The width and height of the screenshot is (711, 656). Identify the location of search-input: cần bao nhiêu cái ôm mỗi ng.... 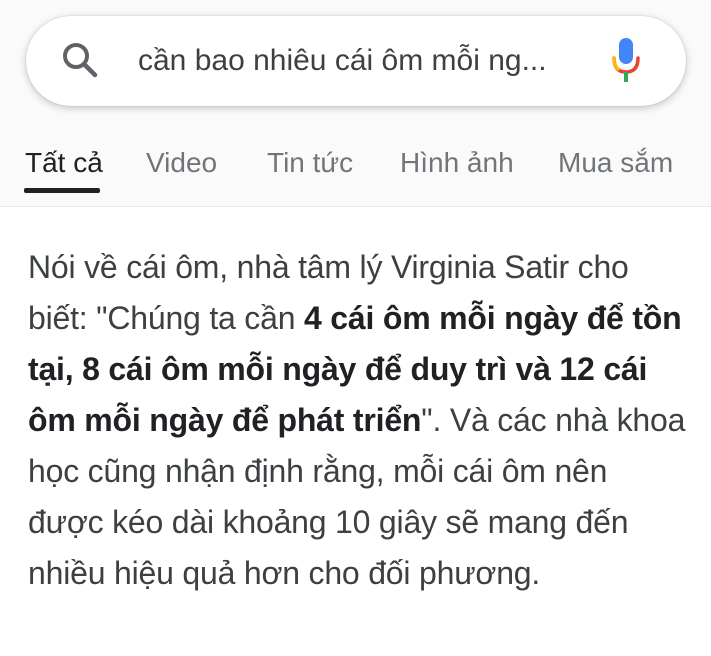
(342, 61).